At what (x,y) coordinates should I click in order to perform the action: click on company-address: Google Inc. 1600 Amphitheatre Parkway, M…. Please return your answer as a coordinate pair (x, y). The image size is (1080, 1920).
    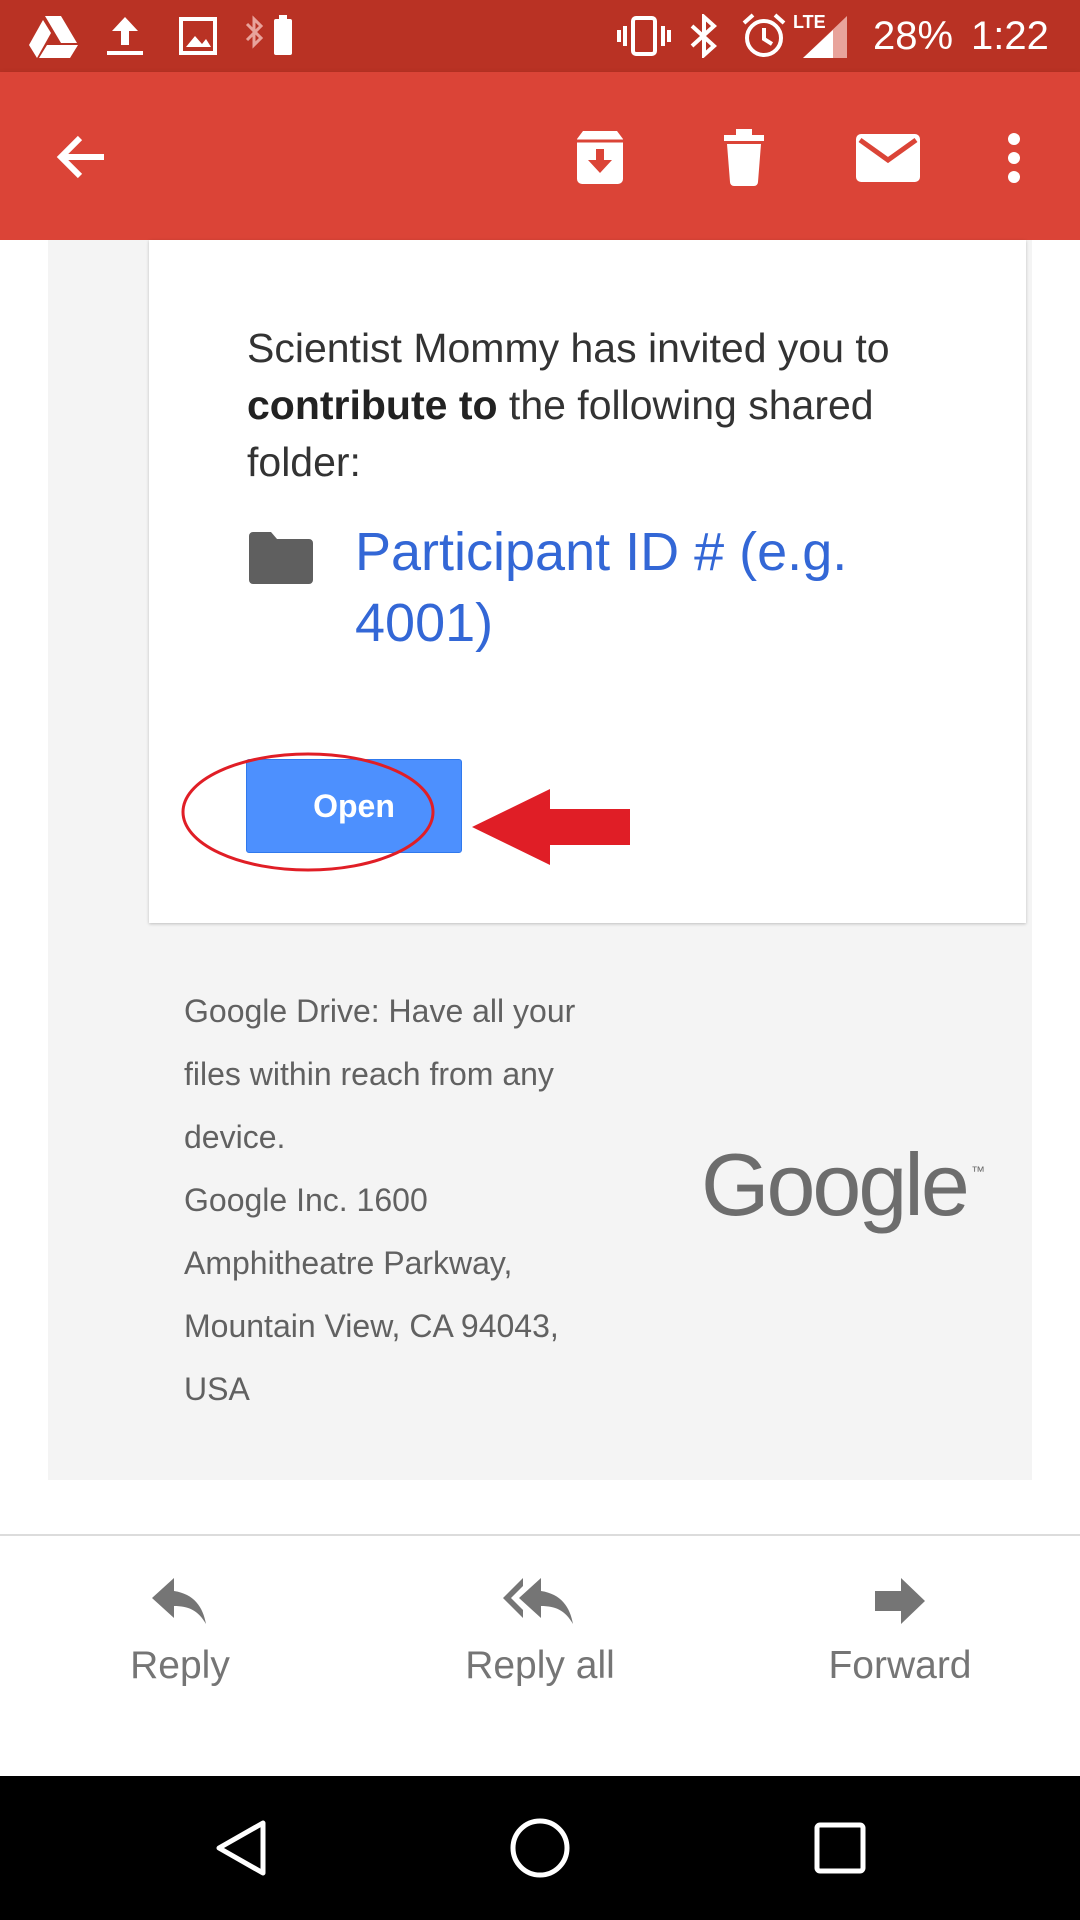
    Looking at the image, I should click on (371, 1294).